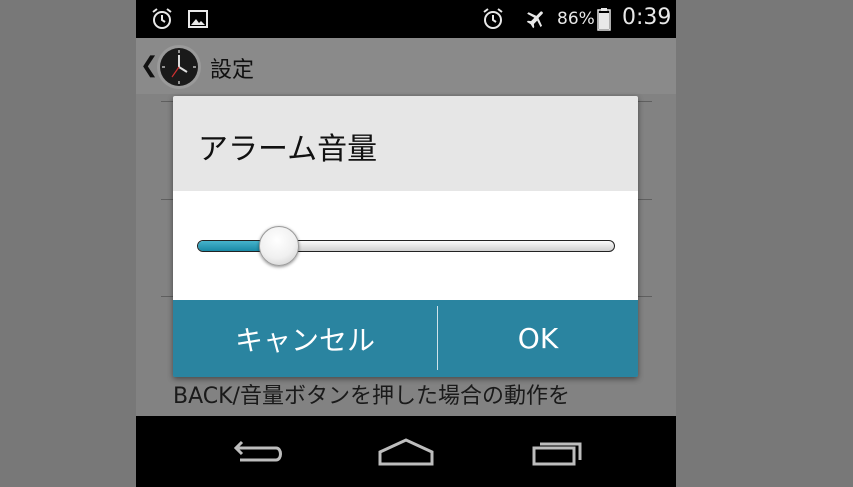 This screenshot has width=853, height=487. Describe the element at coordinates (534, 20) in the screenshot. I see `airplane-mode-icon` at that location.